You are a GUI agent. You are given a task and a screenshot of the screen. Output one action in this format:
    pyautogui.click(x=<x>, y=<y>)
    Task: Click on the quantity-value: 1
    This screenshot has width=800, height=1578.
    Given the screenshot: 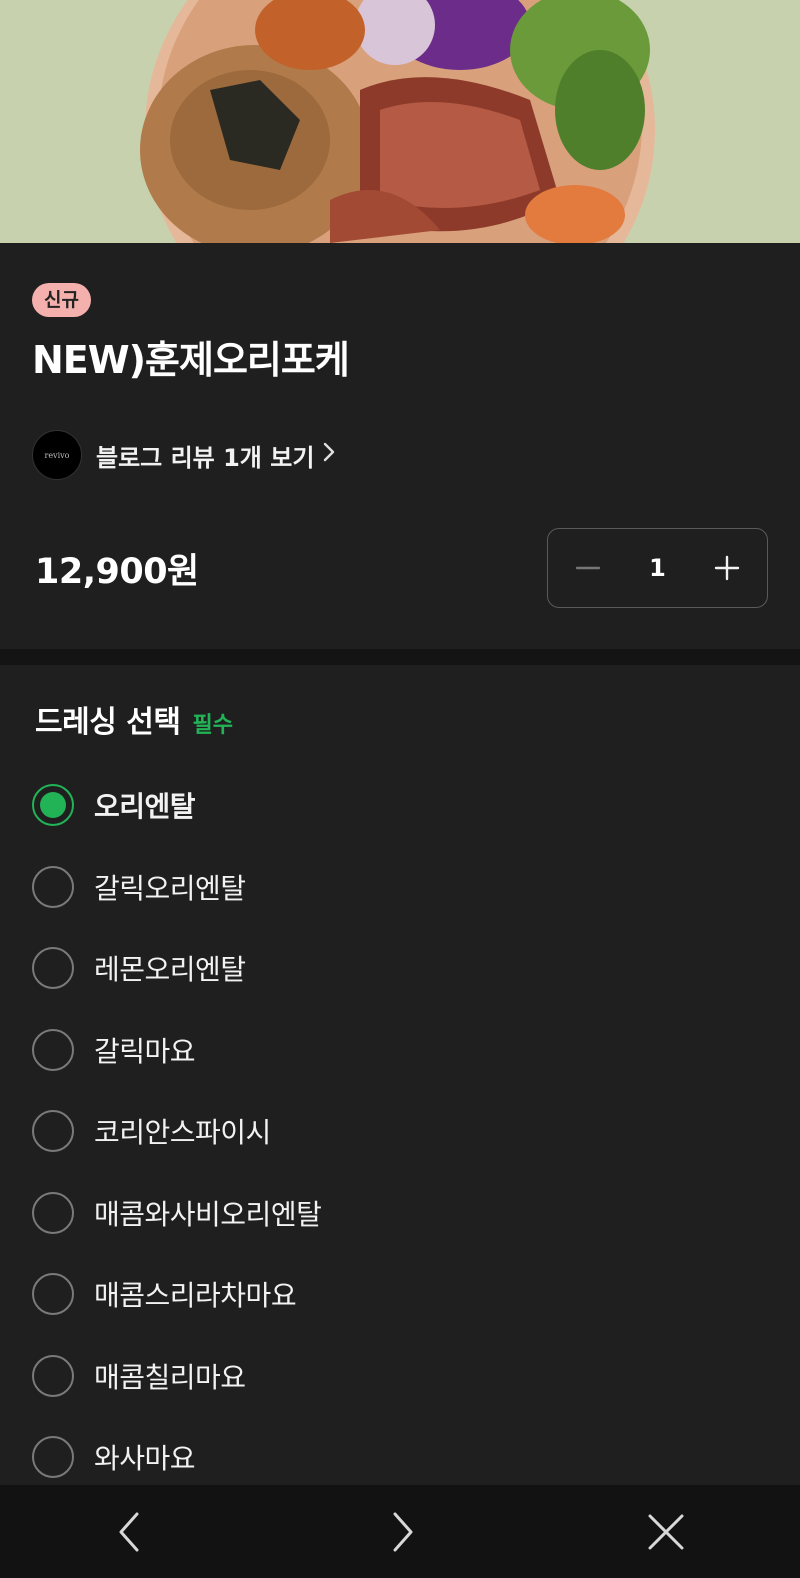 What is the action you would take?
    pyautogui.click(x=657, y=568)
    